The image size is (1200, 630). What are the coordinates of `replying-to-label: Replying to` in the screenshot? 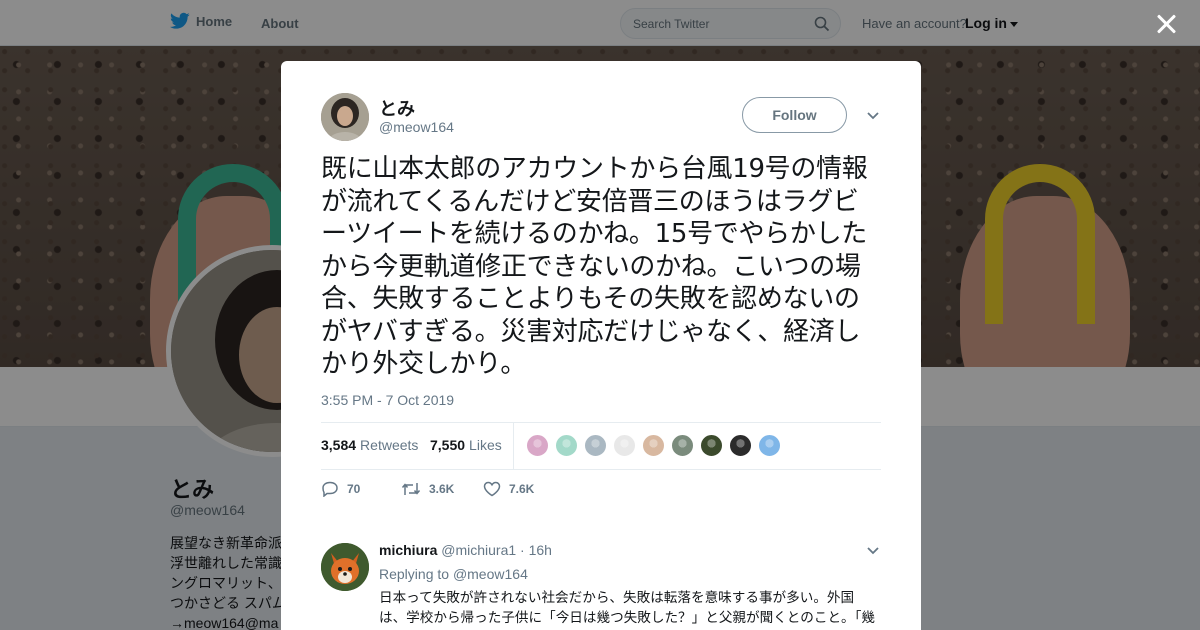 It's located at (414, 574).